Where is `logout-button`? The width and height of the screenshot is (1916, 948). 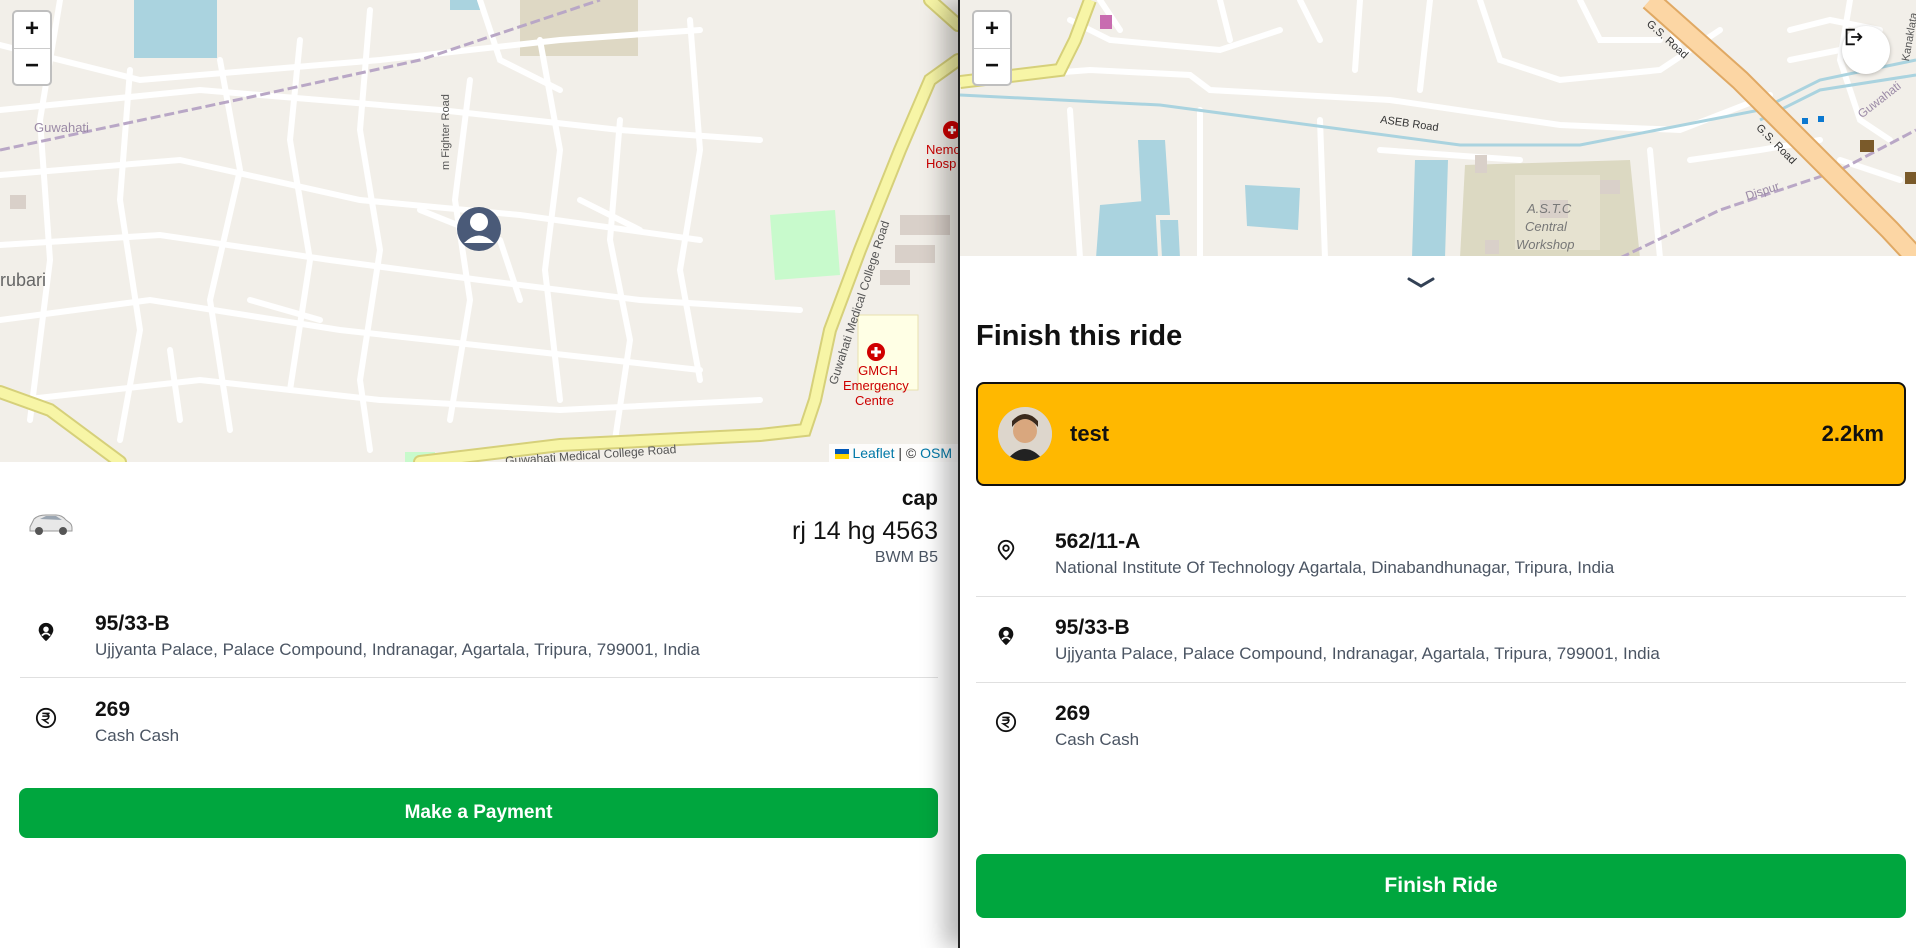 logout-button is located at coordinates (1866, 50).